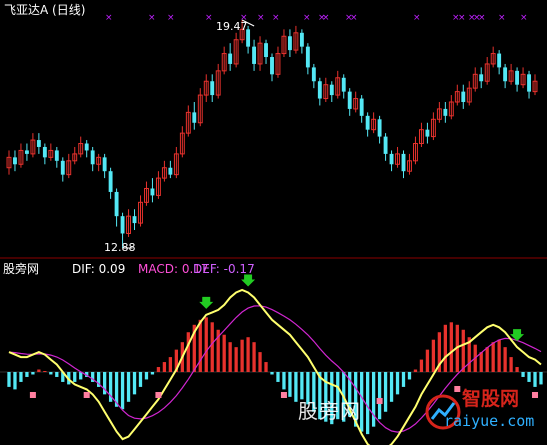  I want to click on low-price-label: 12.88, so click(120, 247).